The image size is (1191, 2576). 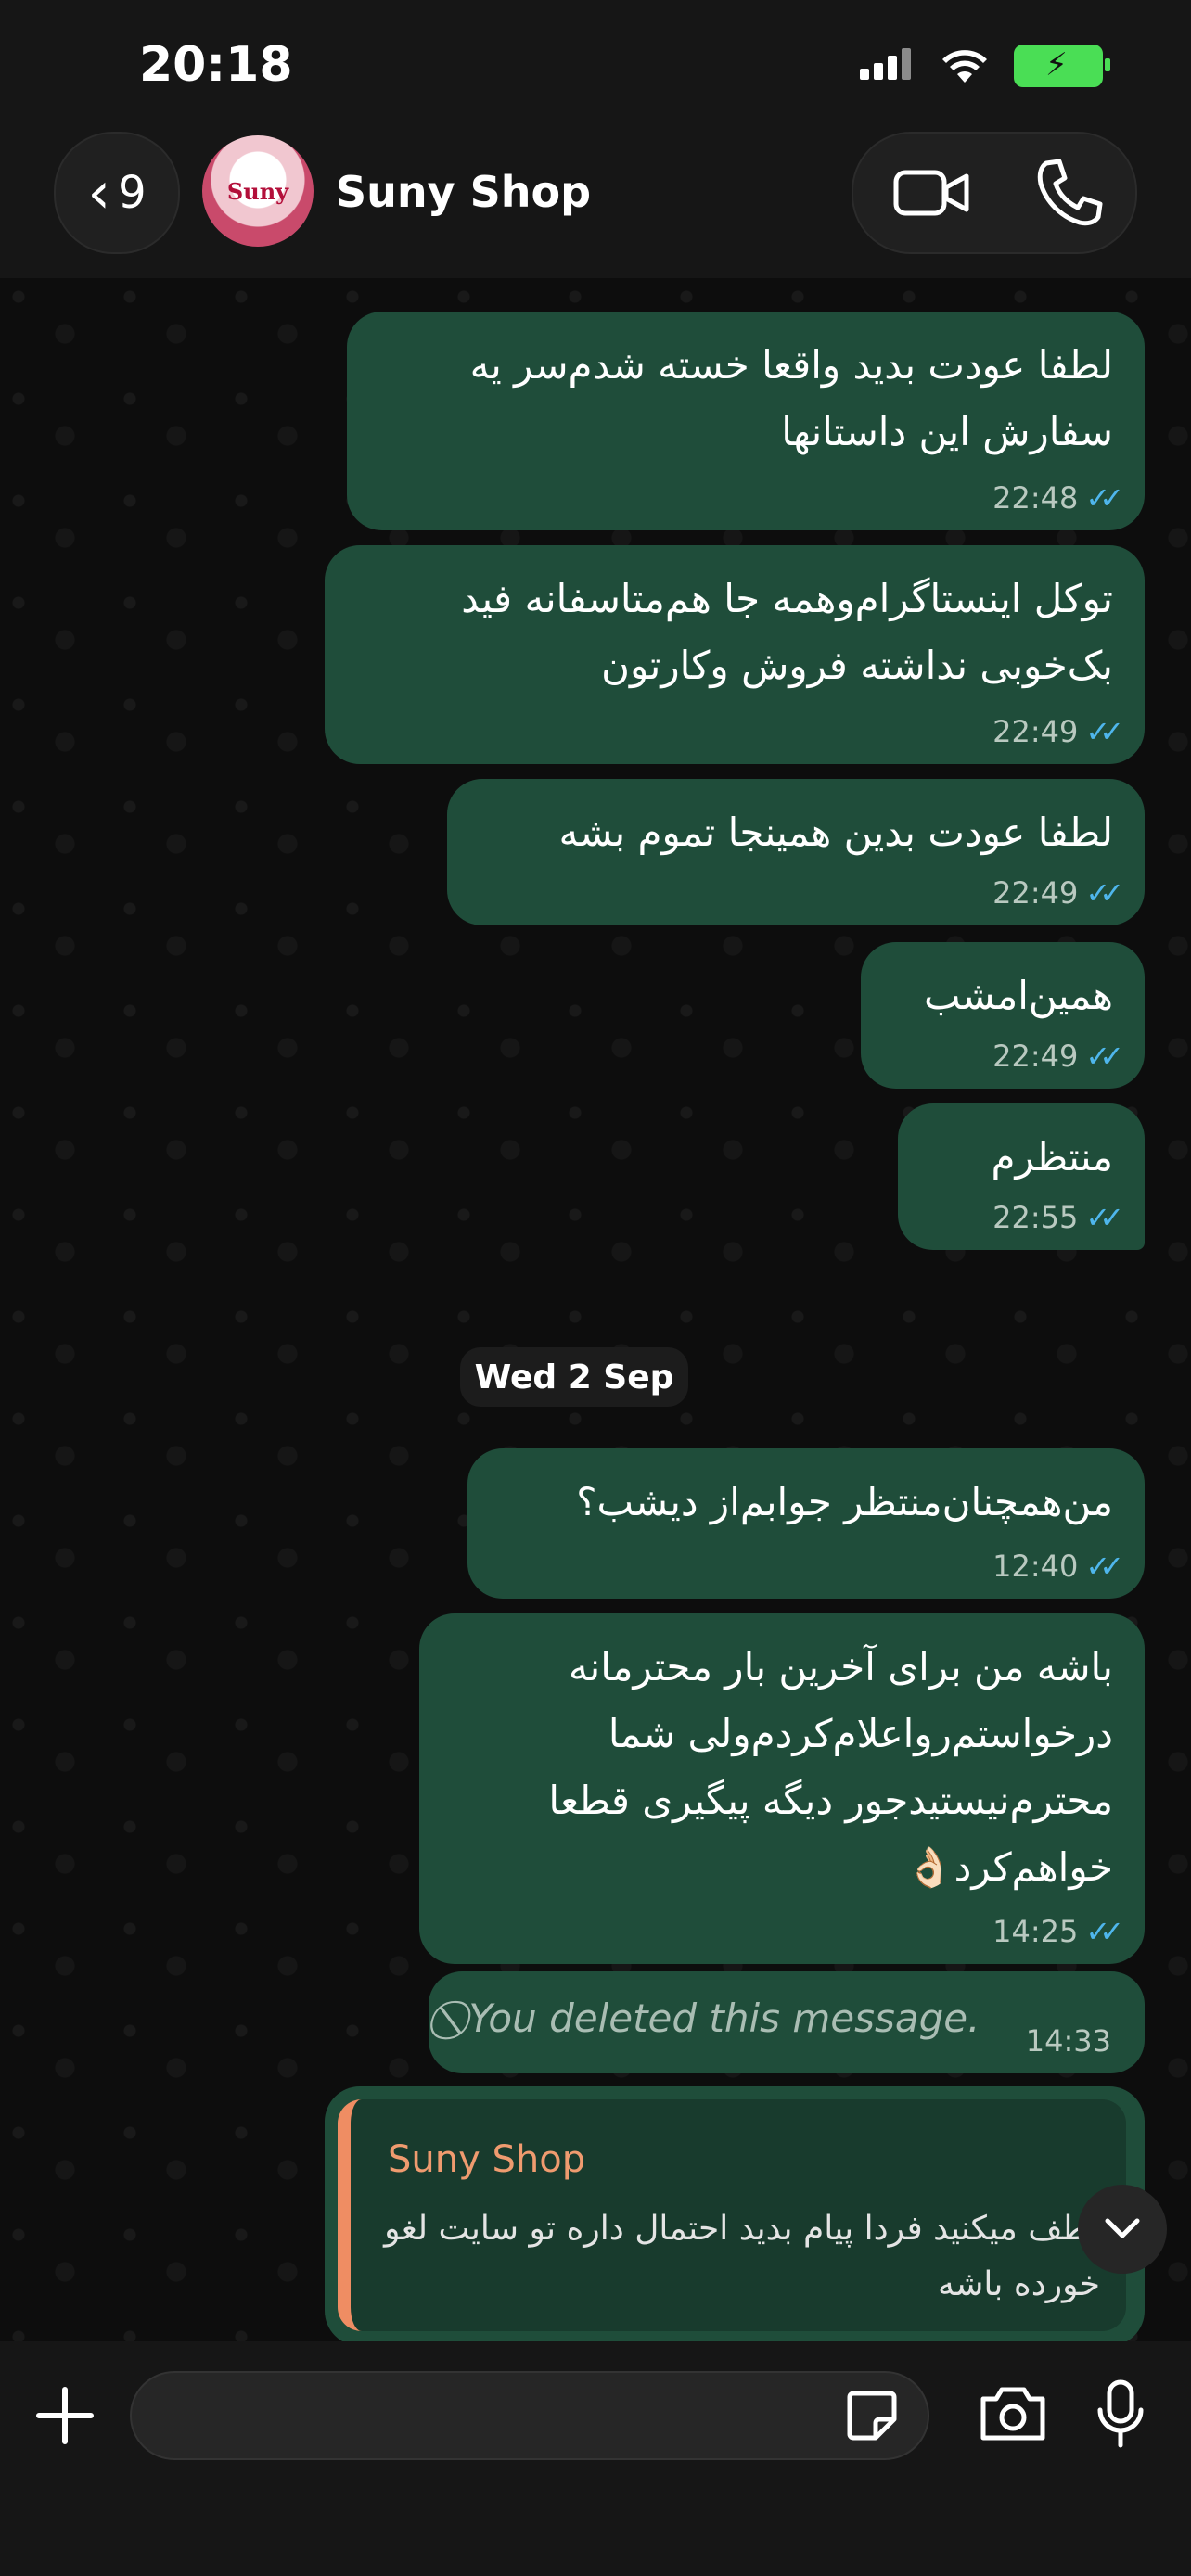 What do you see at coordinates (65, 2415) in the screenshot?
I see `plus-icon` at bounding box center [65, 2415].